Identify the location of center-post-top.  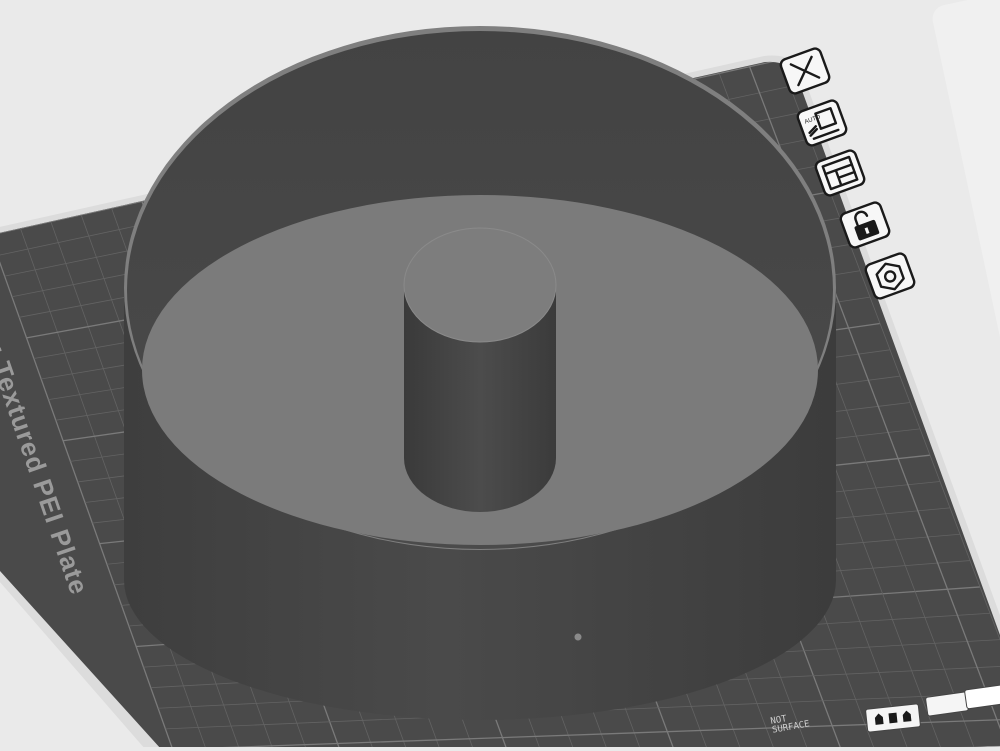
(480, 285).